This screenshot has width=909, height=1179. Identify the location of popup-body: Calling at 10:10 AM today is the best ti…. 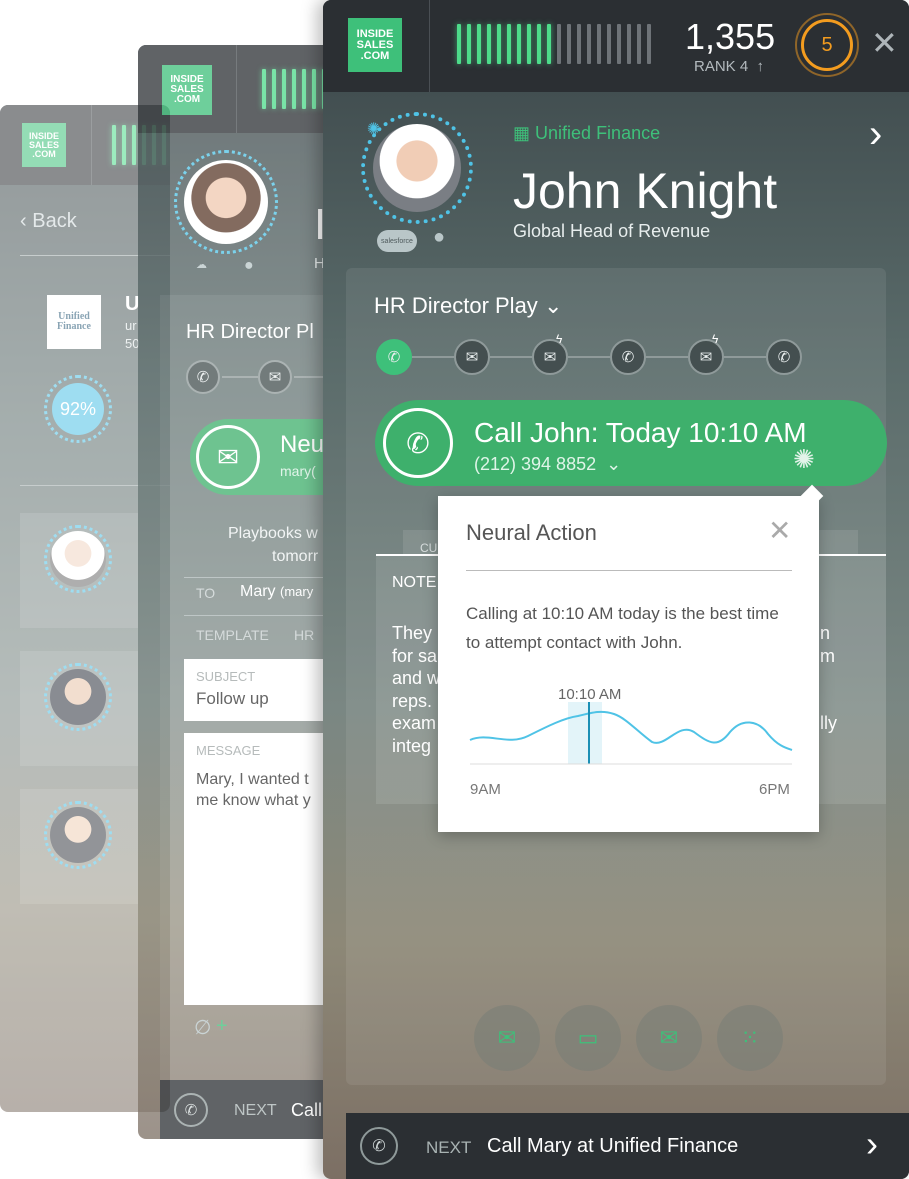
(622, 628).